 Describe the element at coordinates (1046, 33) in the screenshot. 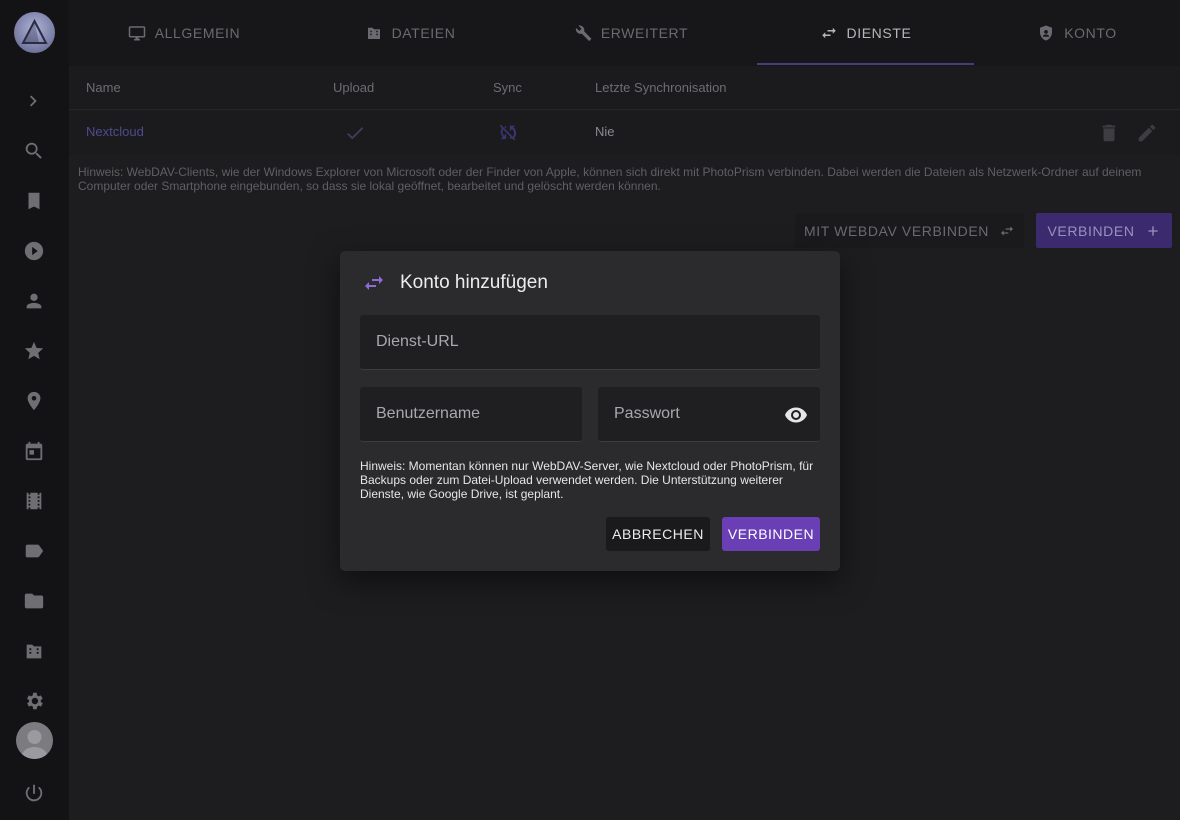

I see `account-icon` at that location.